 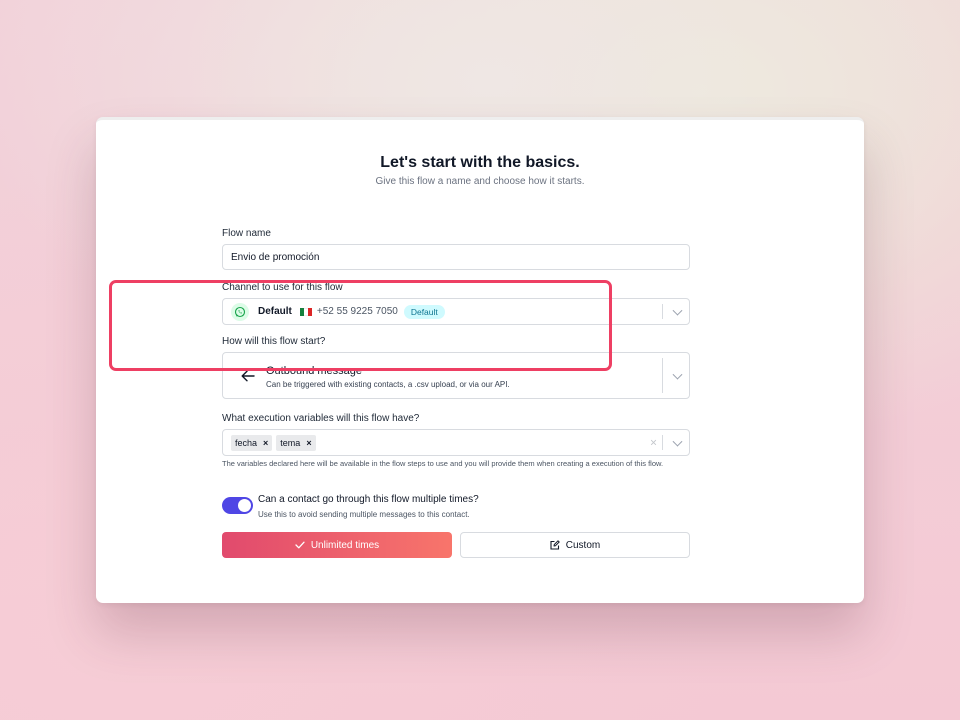 What do you see at coordinates (290, 442) in the screenshot?
I see `variable-tag-label: tema` at bounding box center [290, 442].